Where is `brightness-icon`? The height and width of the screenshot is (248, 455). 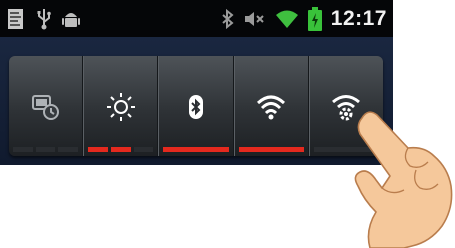 brightness-icon is located at coordinates (120, 107).